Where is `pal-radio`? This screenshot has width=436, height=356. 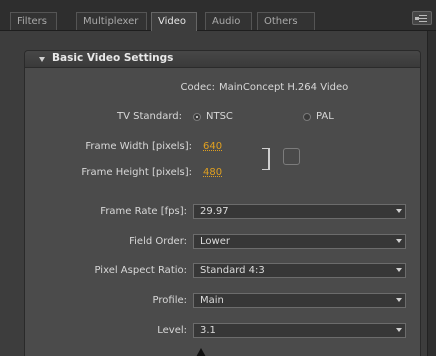 pal-radio is located at coordinates (307, 117).